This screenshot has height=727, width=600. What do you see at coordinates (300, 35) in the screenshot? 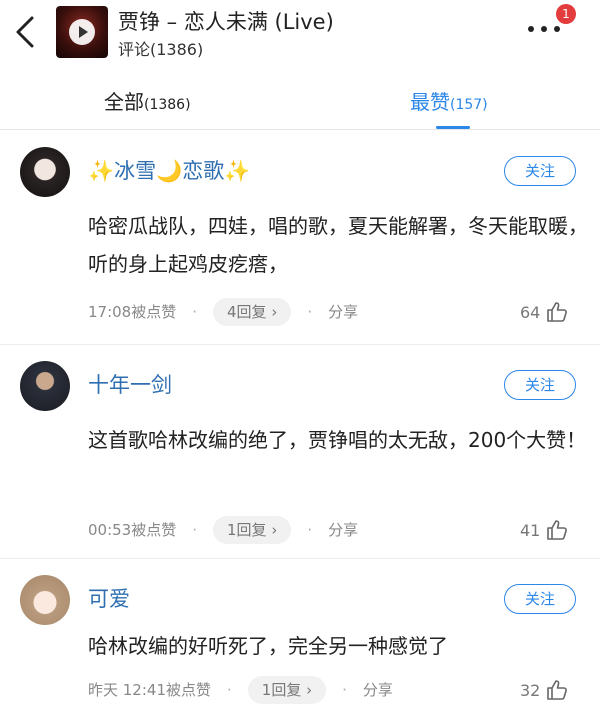
I see `top-bar: 贾铮 – 恋人未满 (Live) 评论(1386) 1` at bounding box center [300, 35].